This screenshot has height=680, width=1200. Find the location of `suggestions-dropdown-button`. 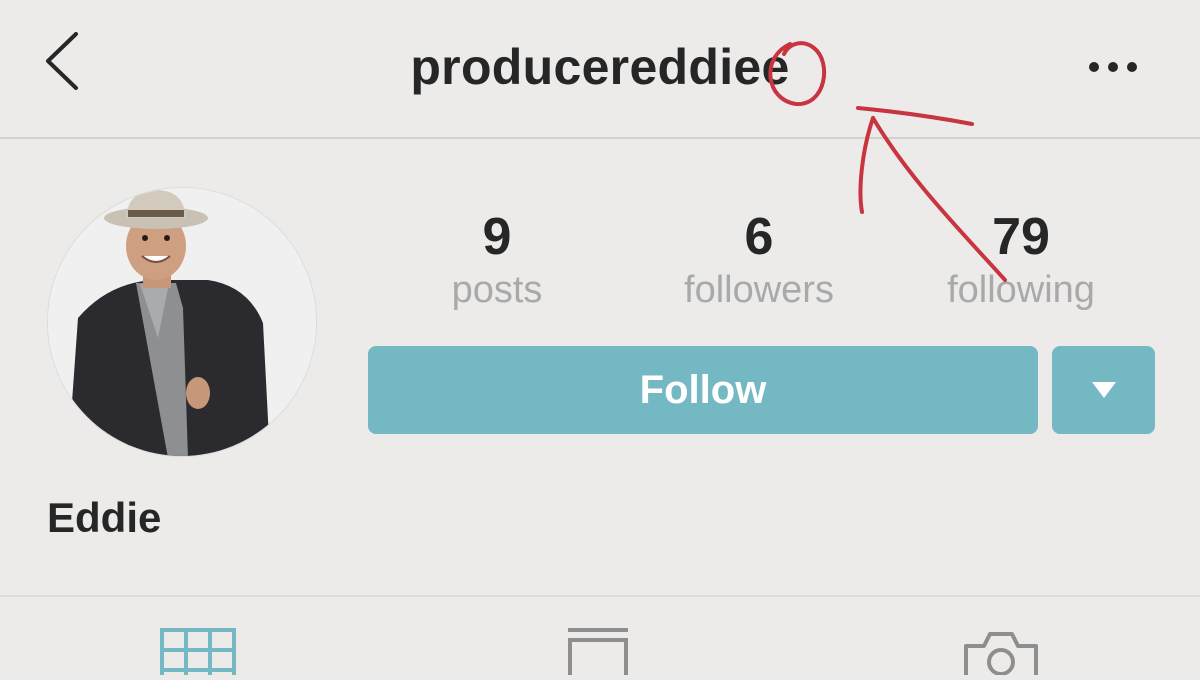

suggestions-dropdown-button is located at coordinates (1103, 390).